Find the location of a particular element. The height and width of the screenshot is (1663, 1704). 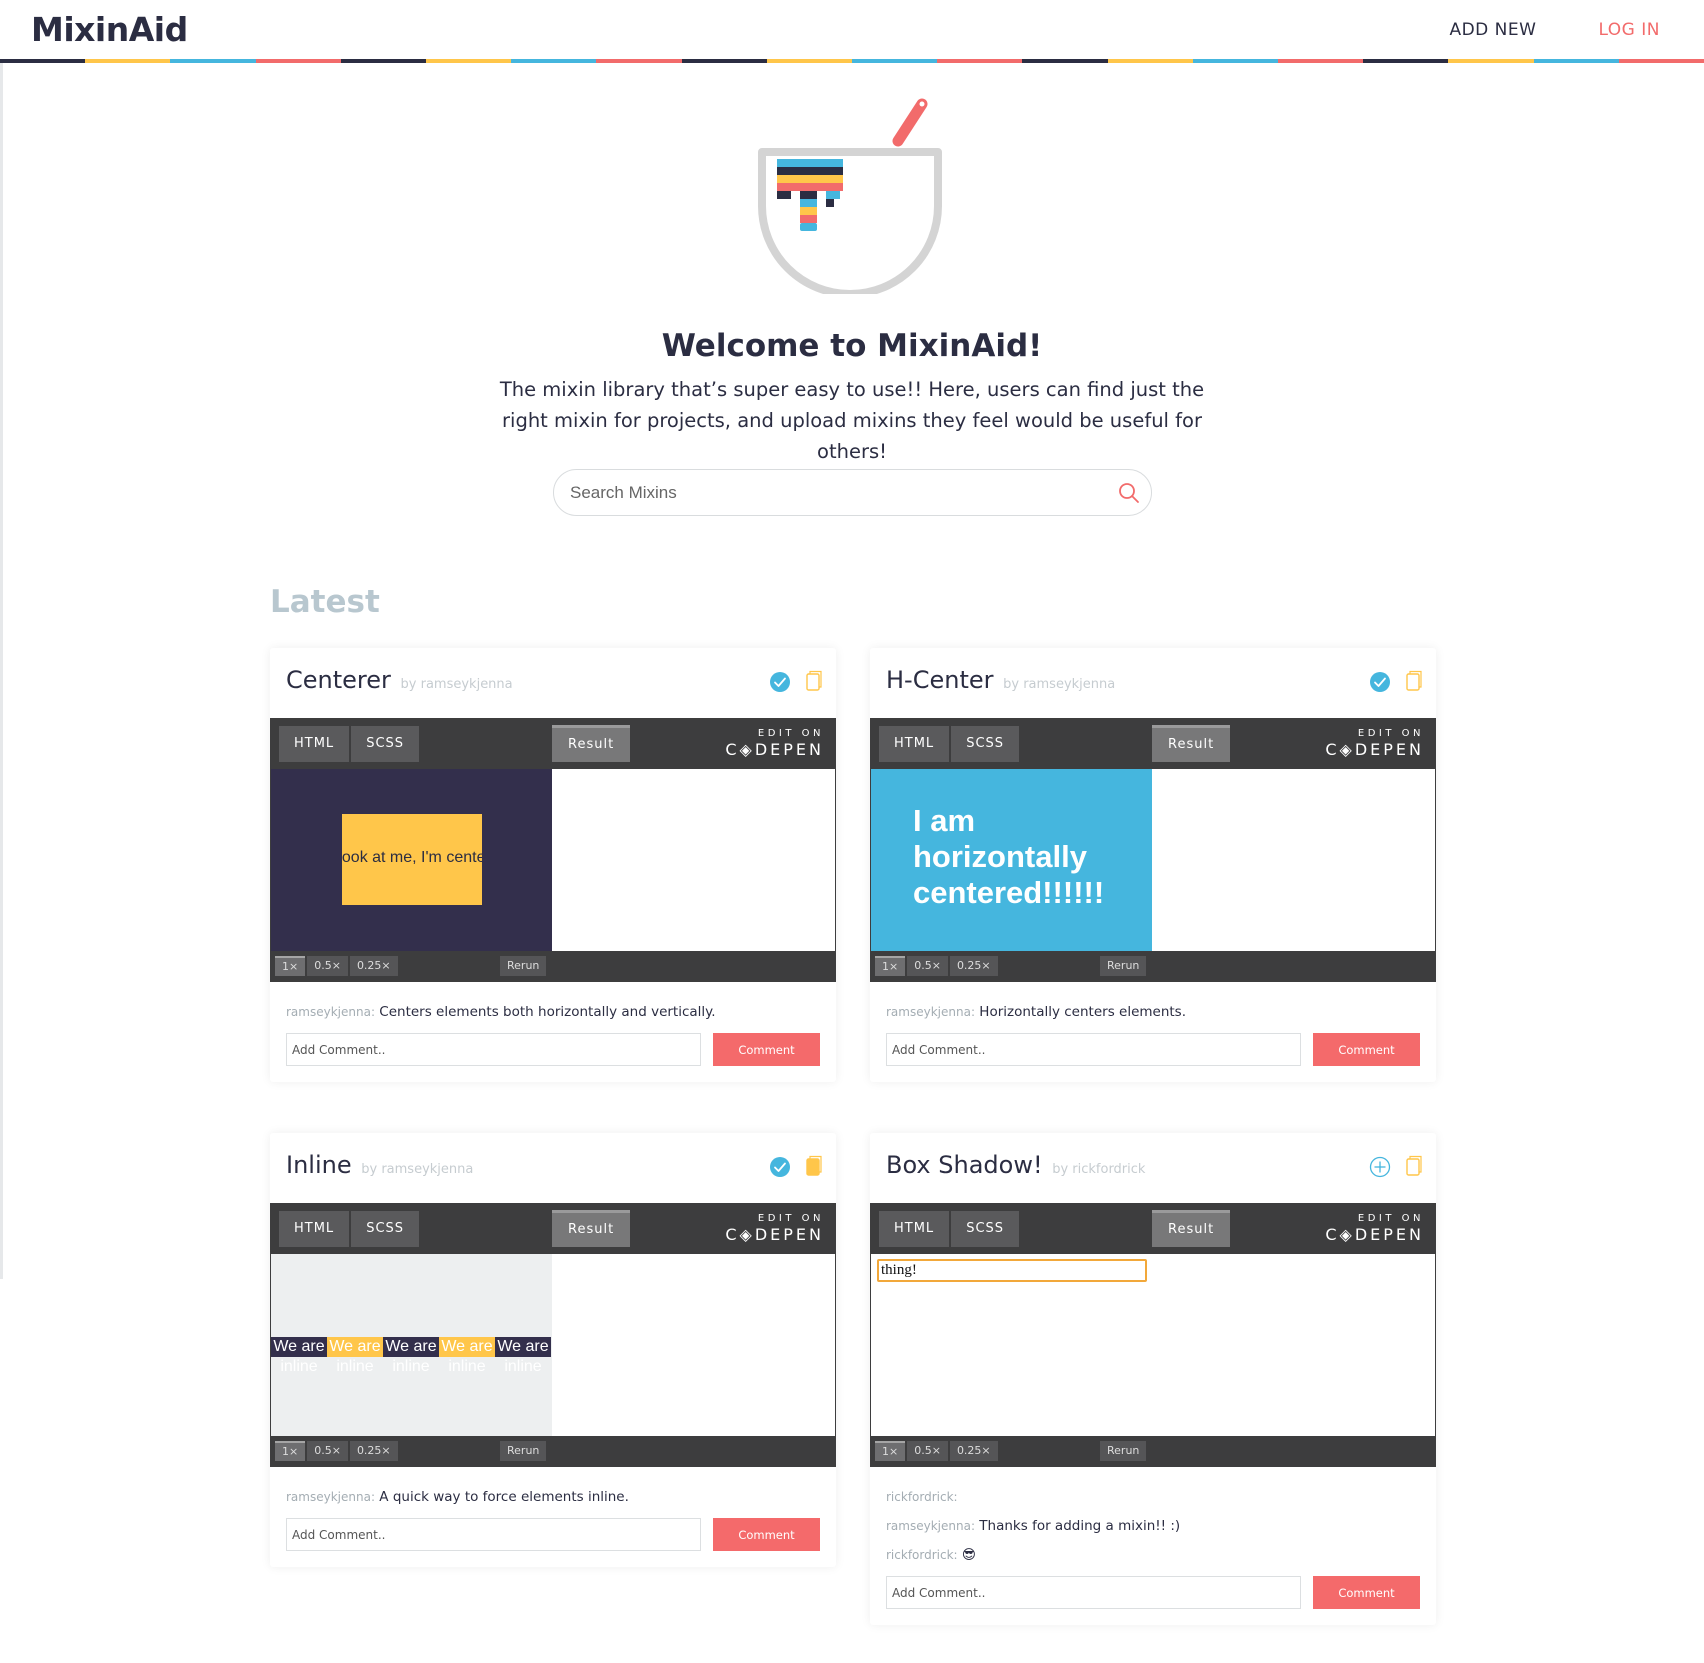

card-title: Box Shadow! by rickfordrick is located at coordinates (1015, 1165).